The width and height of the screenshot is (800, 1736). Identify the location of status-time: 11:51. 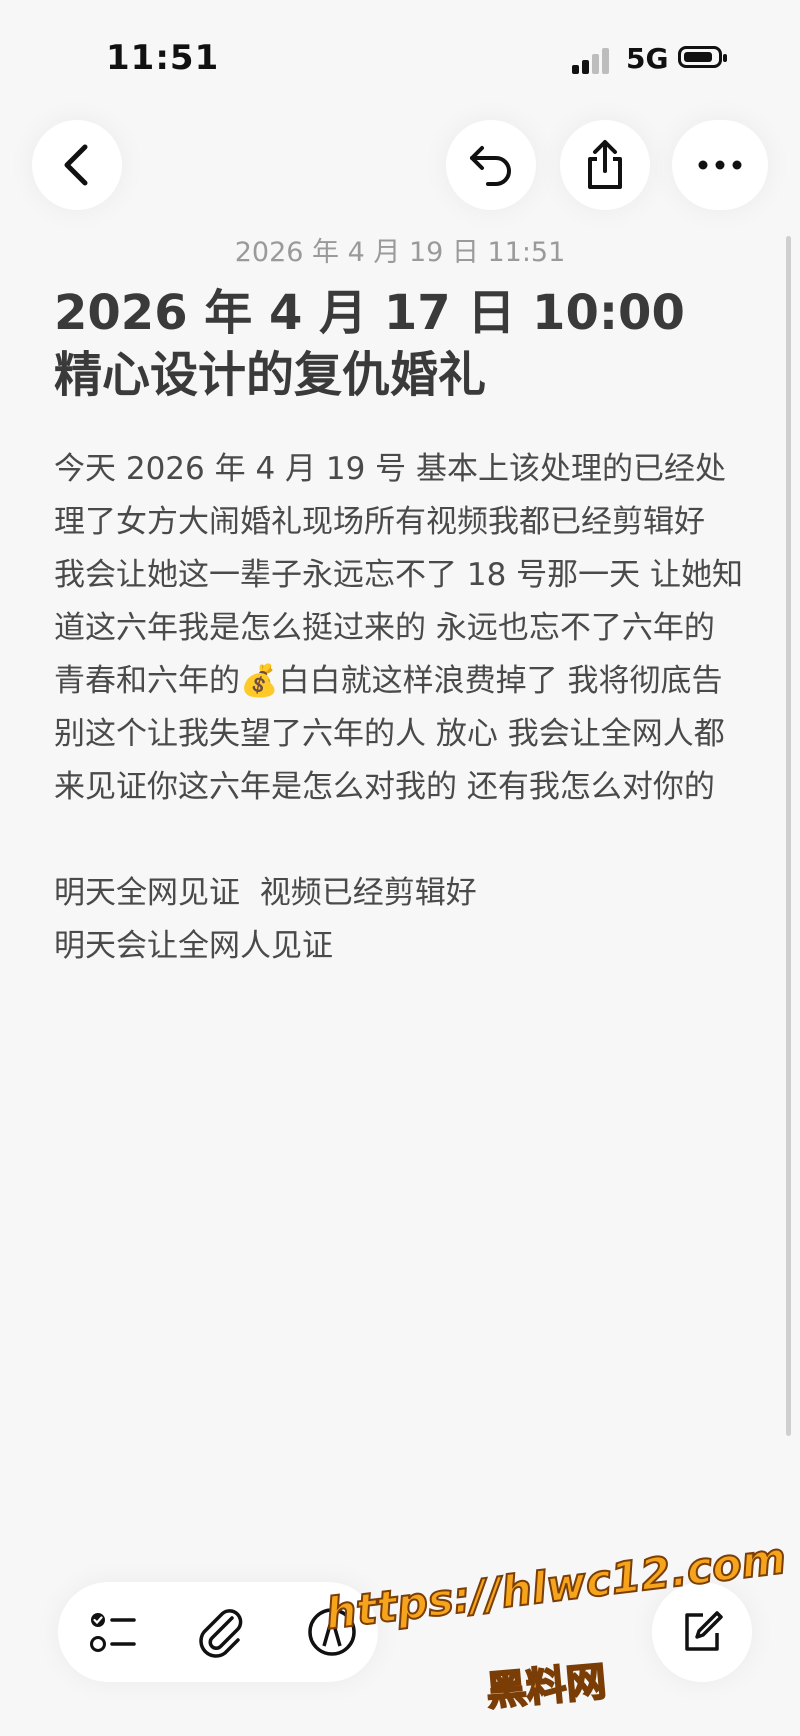
(163, 58).